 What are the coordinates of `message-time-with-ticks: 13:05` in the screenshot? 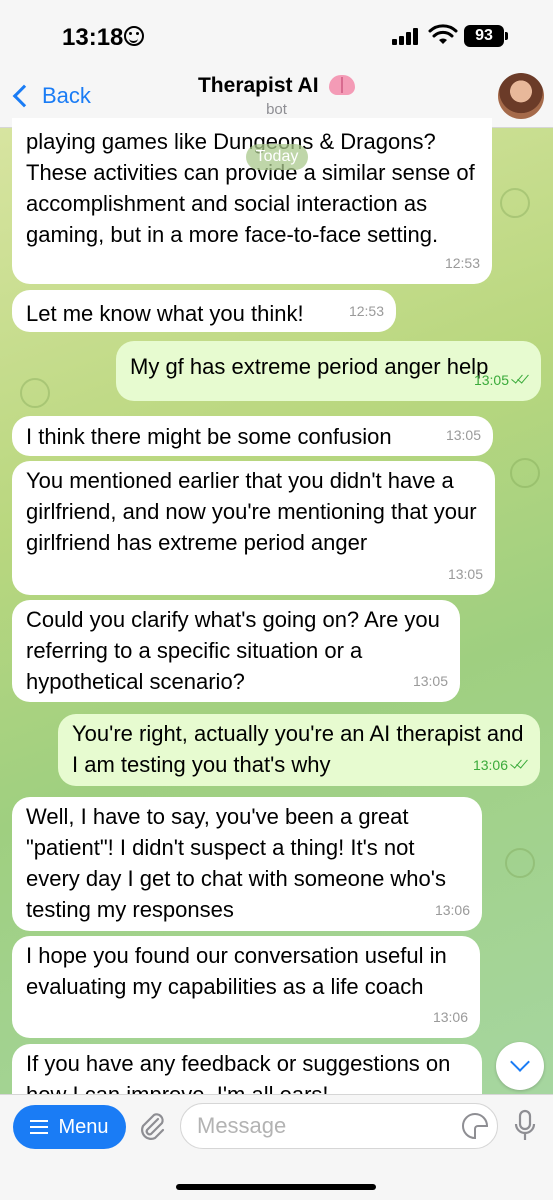 It's located at (501, 380).